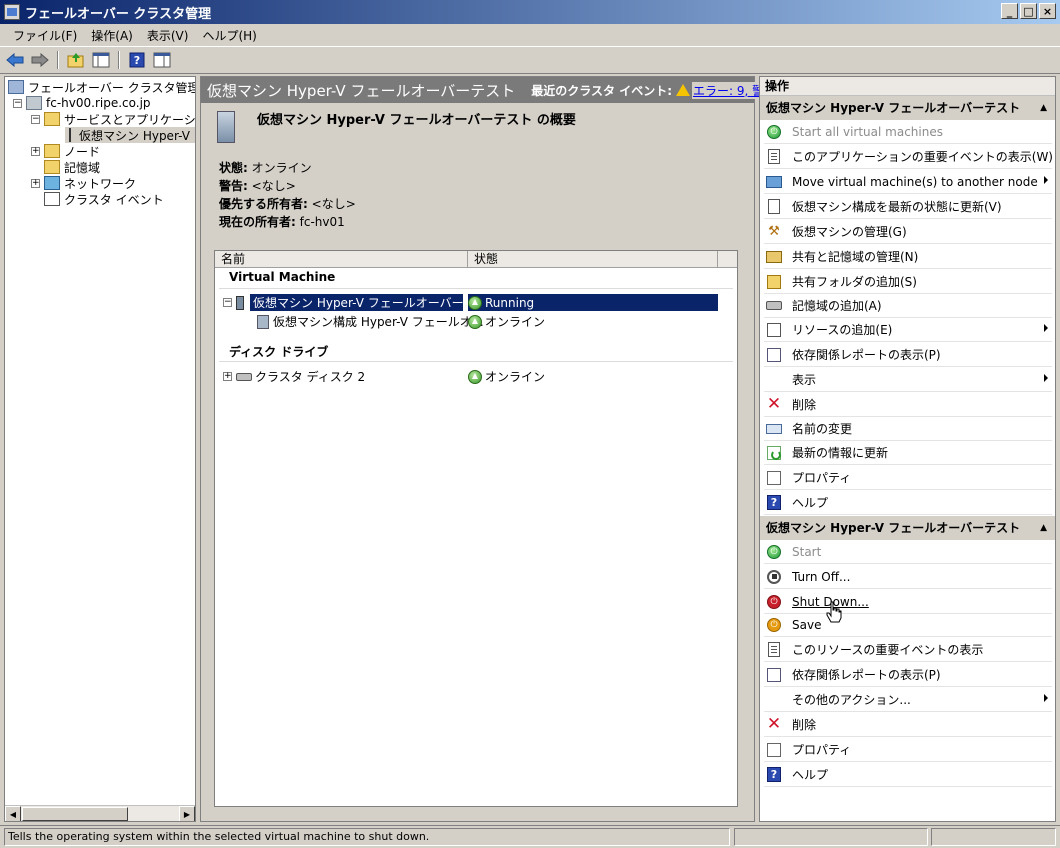 This screenshot has width=1060, height=848. What do you see at coordinates (515, 322) in the screenshot?
I see `row-status-text: オンライン` at bounding box center [515, 322].